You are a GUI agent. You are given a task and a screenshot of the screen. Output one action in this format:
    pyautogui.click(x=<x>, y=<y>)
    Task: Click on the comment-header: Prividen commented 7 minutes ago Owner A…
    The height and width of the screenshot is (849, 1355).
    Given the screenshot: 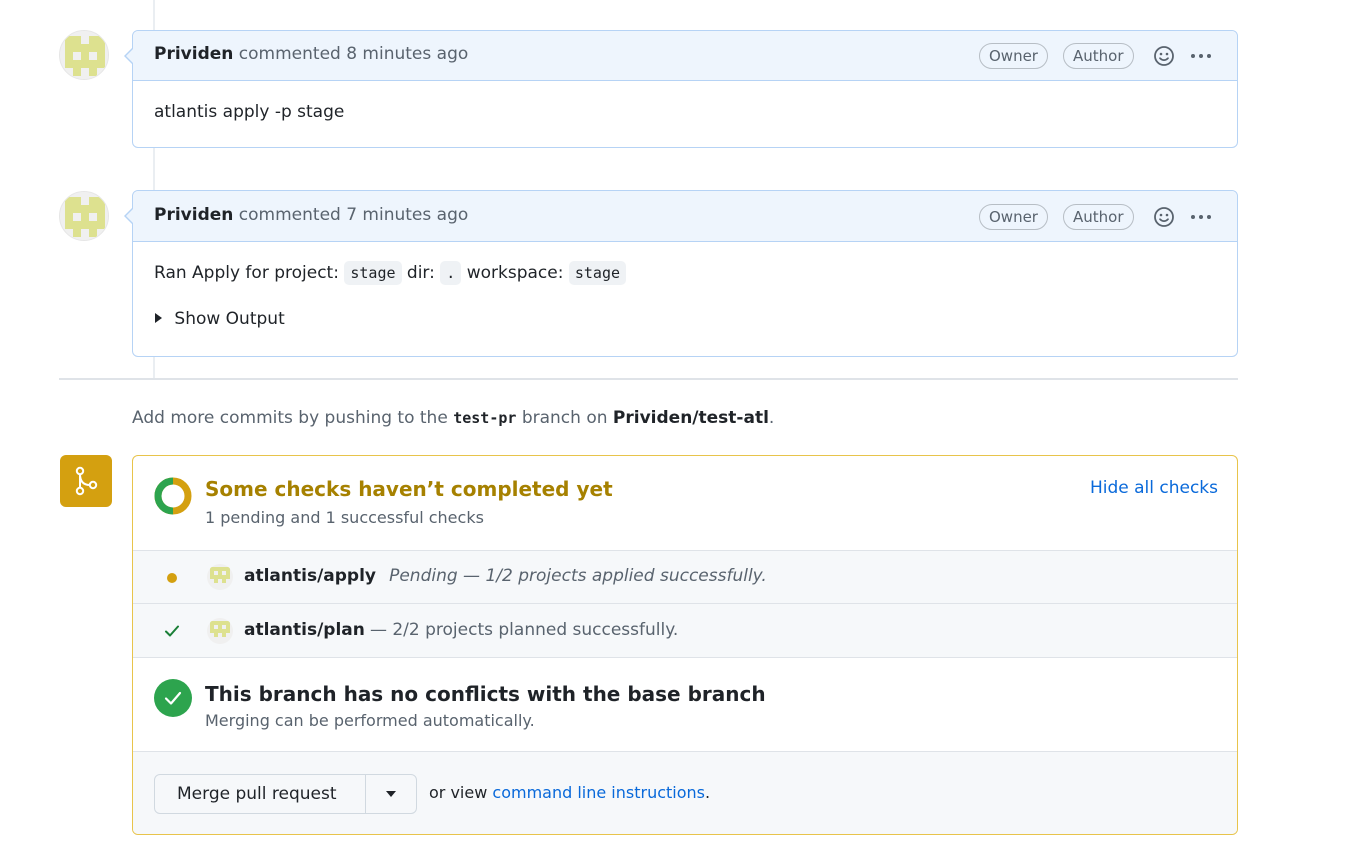 What is the action you would take?
    pyautogui.click(x=680, y=216)
    